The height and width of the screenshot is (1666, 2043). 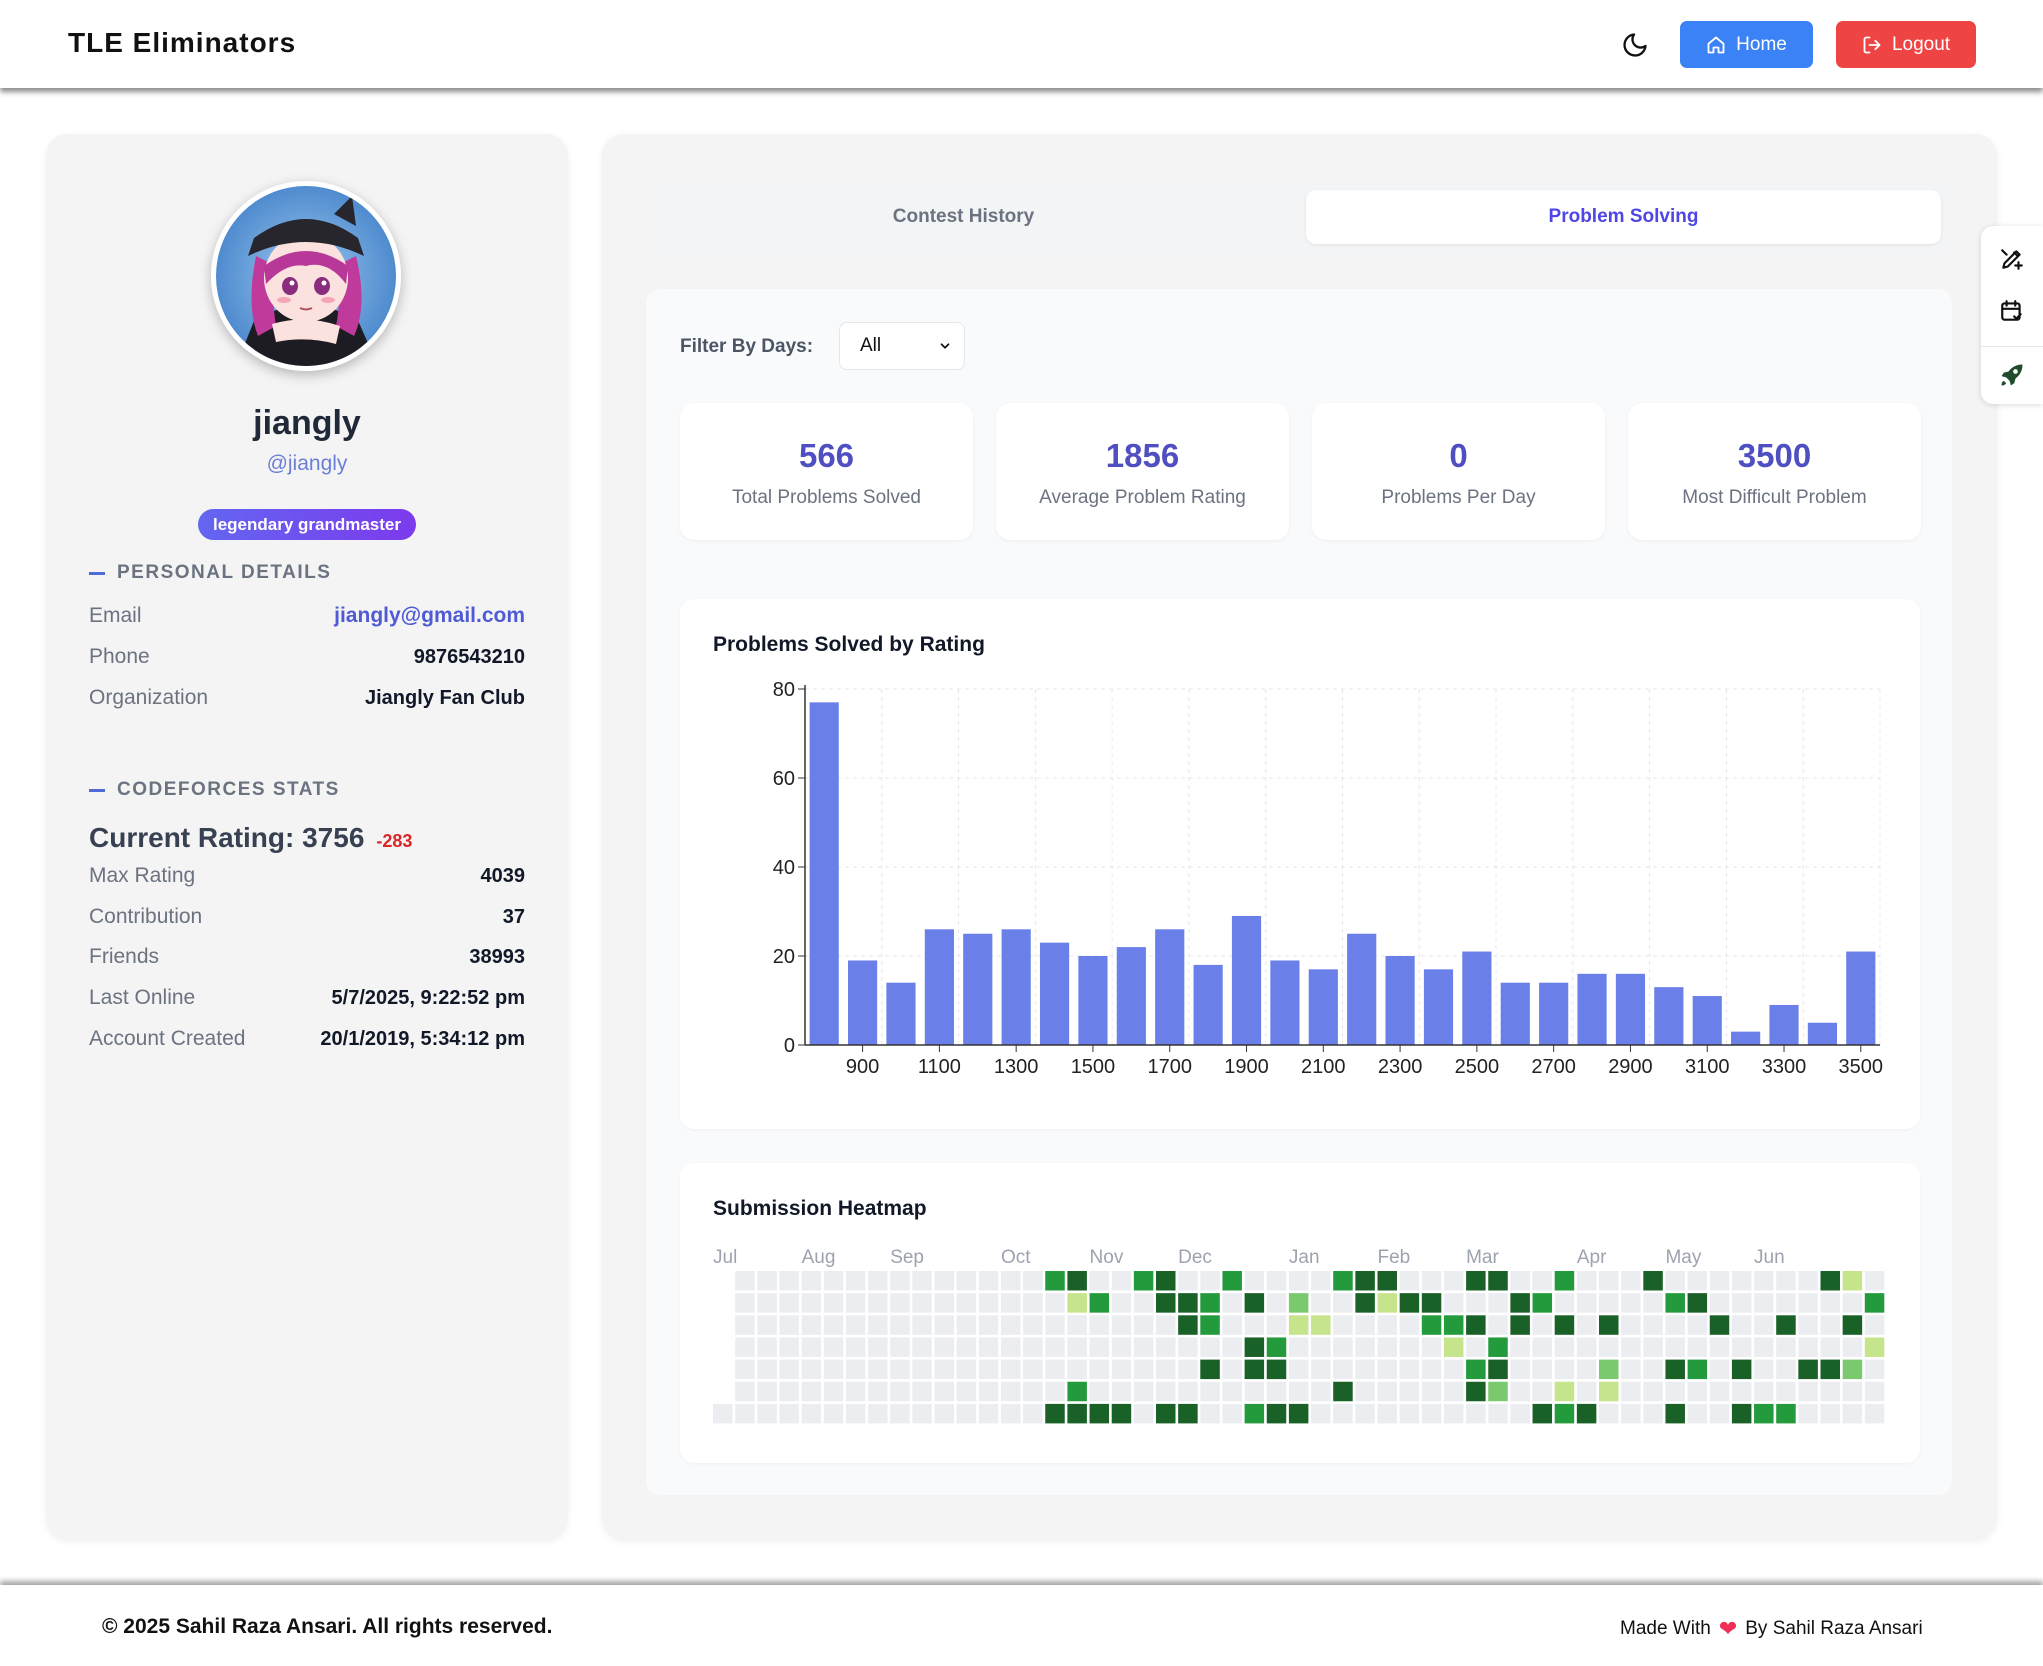 What do you see at coordinates (2012, 311) in the screenshot?
I see `dock-calendar-button` at bounding box center [2012, 311].